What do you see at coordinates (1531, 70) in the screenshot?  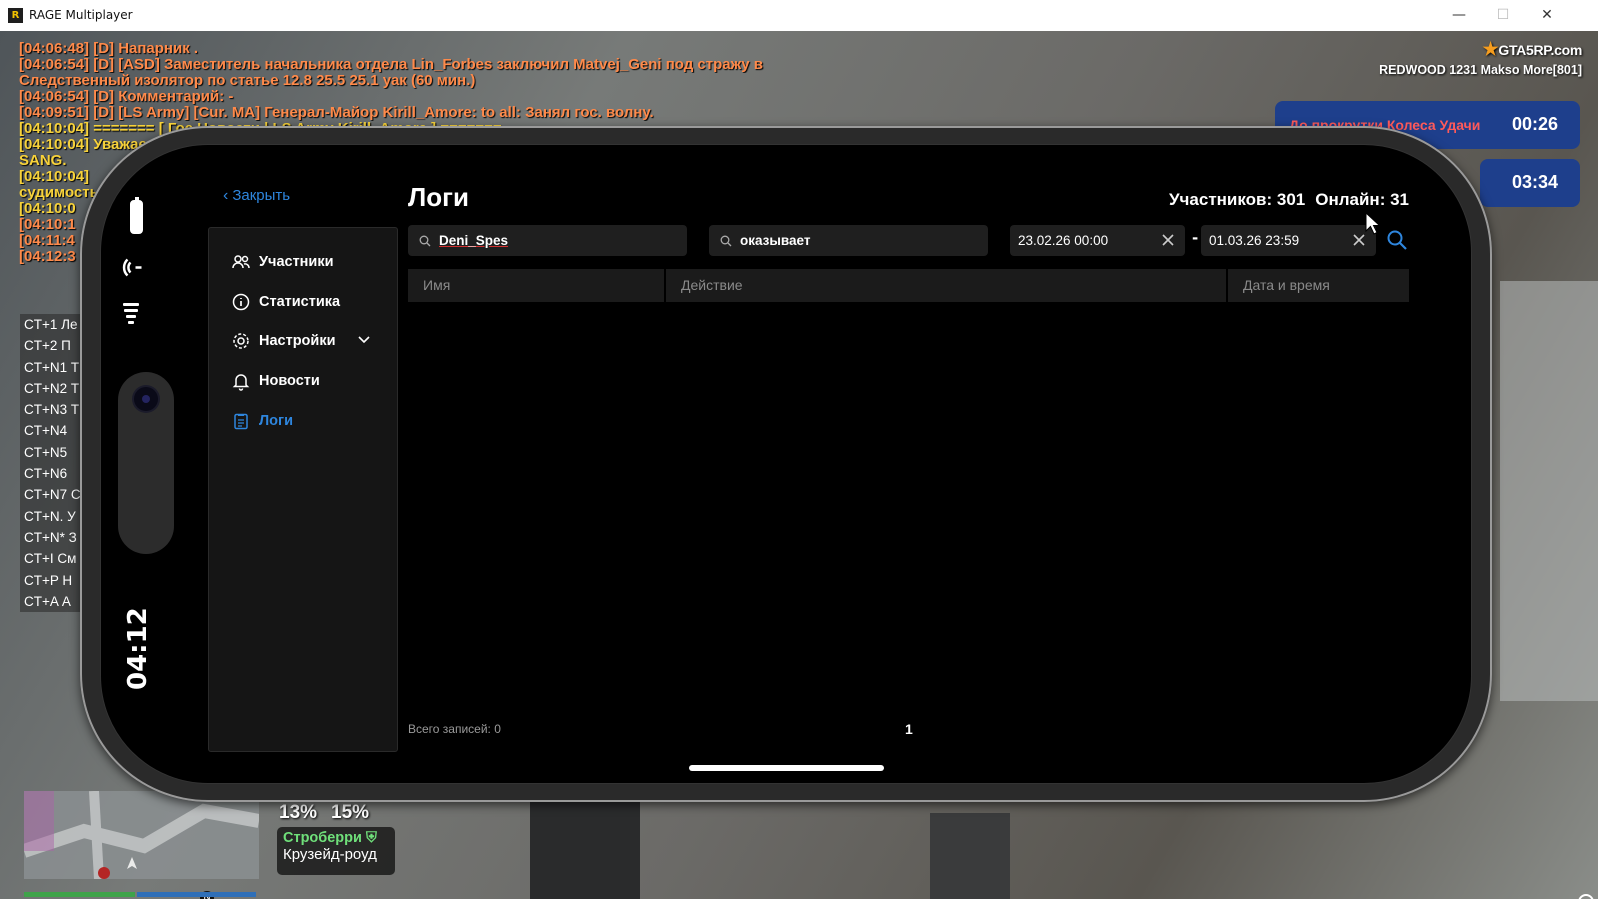 I see `player-name: Makso More[801]` at bounding box center [1531, 70].